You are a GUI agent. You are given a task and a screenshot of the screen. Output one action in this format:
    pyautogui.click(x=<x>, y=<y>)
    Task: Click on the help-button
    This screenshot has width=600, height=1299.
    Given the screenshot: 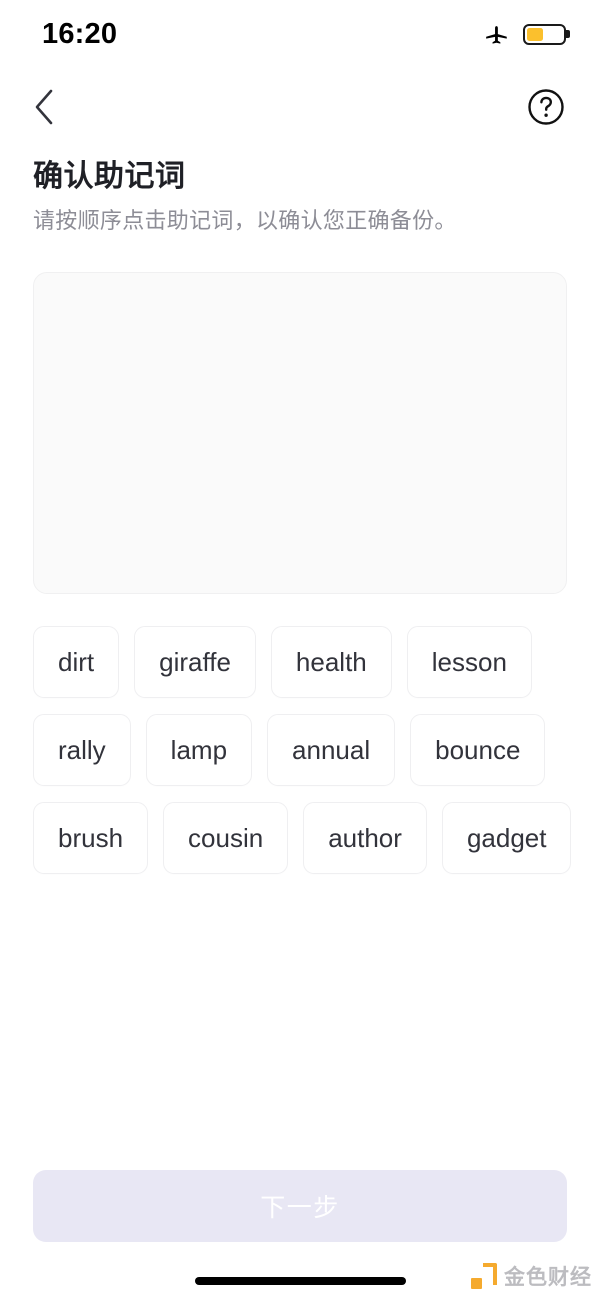 What is the action you would take?
    pyautogui.click(x=546, y=107)
    